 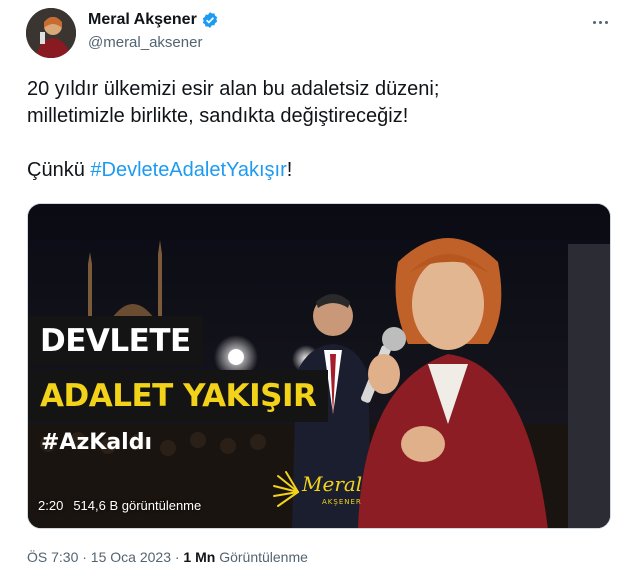 What do you see at coordinates (600, 22) in the screenshot?
I see `more-options-icon` at bounding box center [600, 22].